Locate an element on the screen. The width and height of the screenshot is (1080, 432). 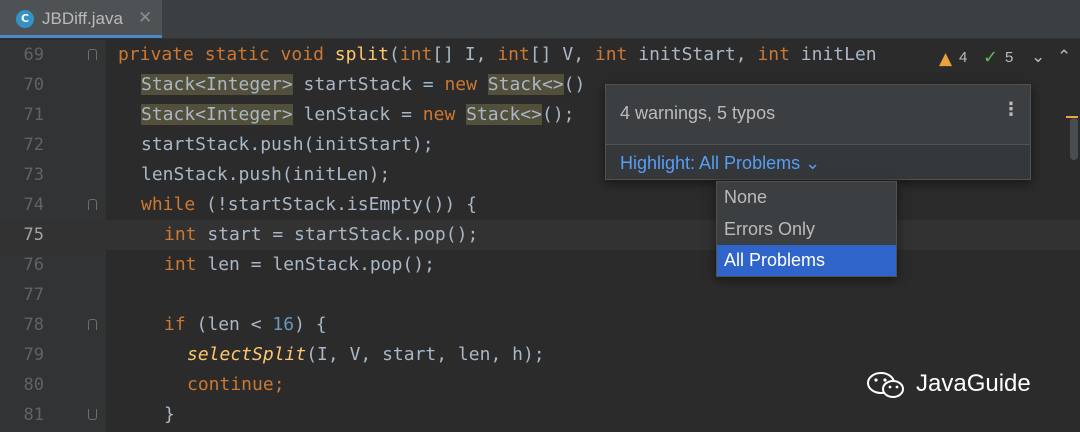
option-errors-only: Errors Only is located at coordinates (806, 229).